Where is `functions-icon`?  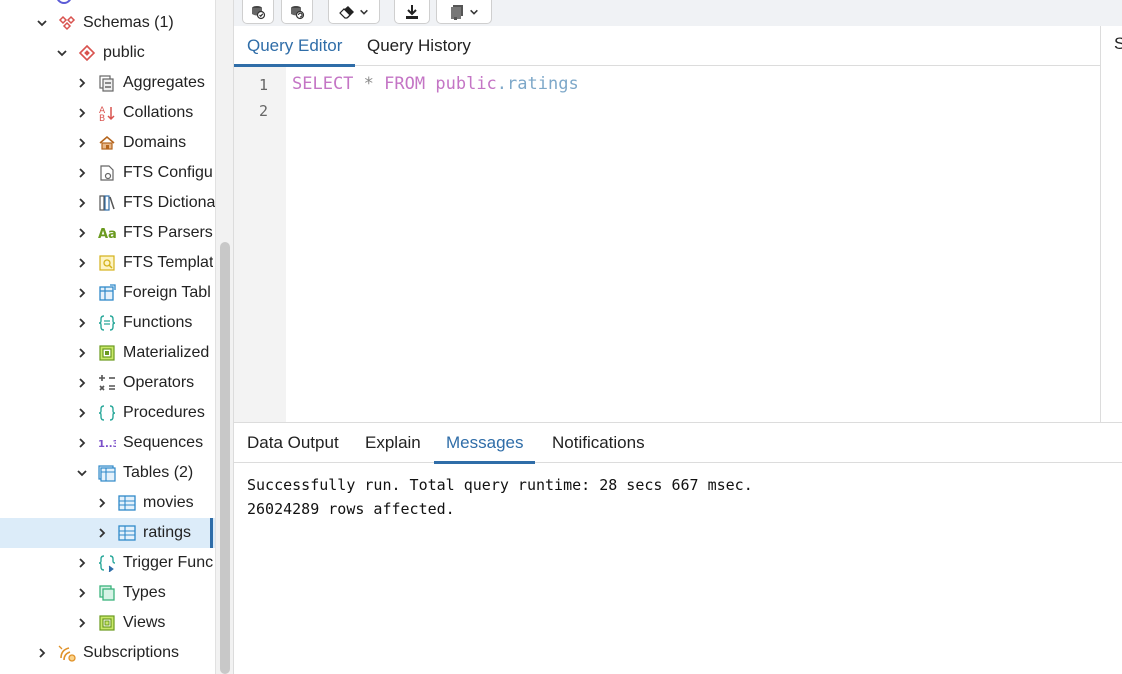
functions-icon is located at coordinates (107, 323).